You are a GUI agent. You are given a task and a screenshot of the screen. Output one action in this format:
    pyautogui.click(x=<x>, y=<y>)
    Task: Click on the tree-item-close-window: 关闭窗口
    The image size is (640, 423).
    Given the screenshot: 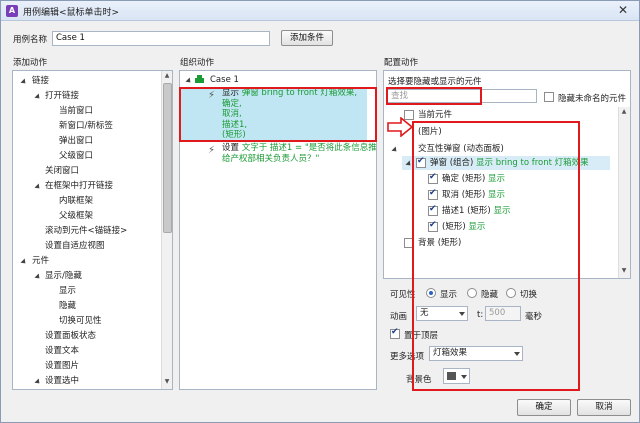 What is the action you would take?
    pyautogui.click(x=62, y=171)
    